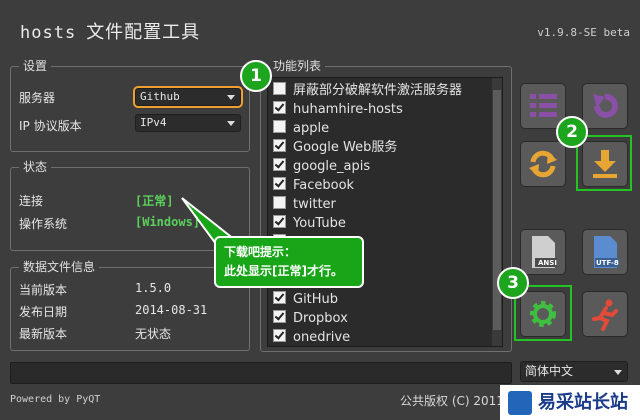 This screenshot has width=640, height=420. I want to click on feature-item: YouTube, so click(309, 223).